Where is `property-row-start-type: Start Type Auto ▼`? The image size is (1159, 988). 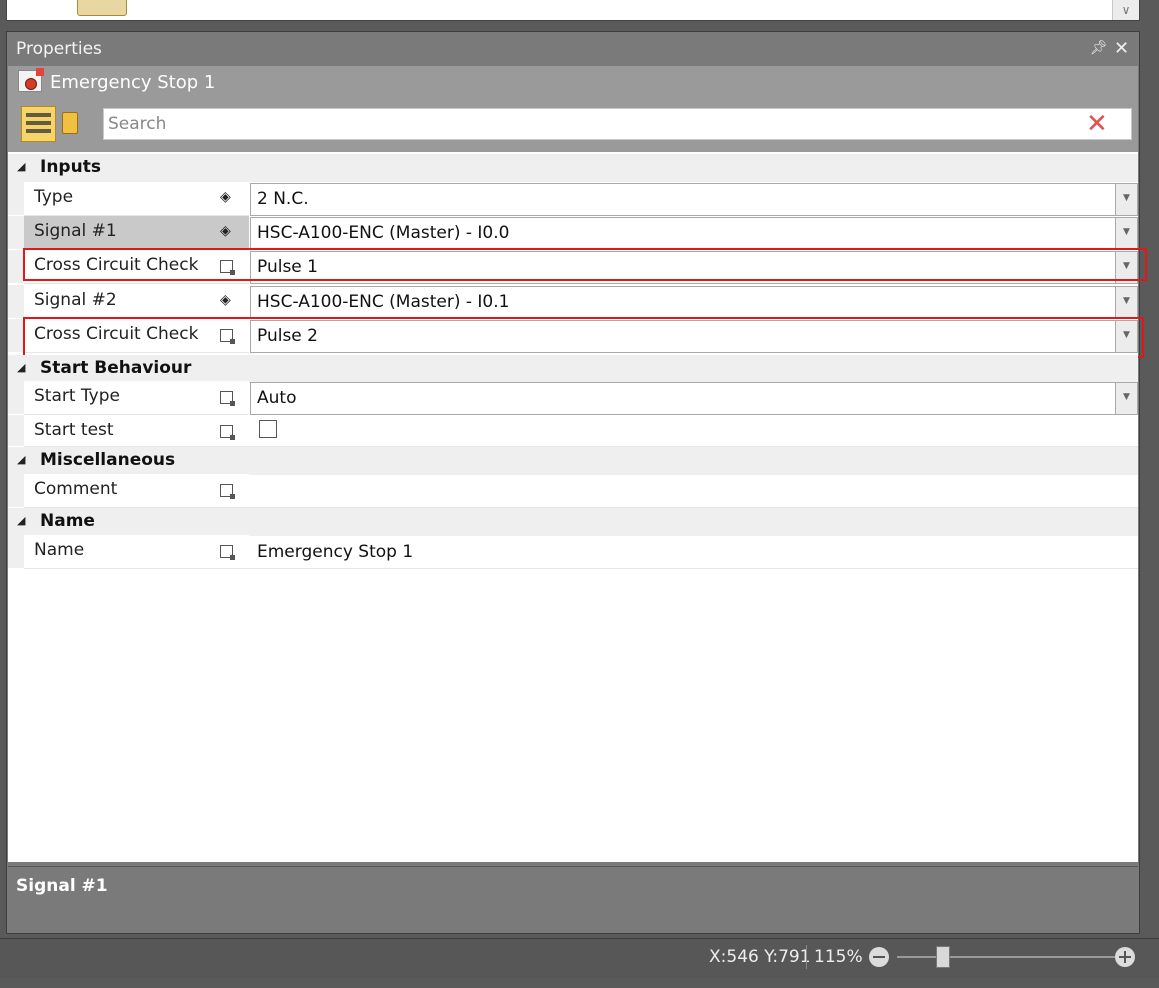 property-row-start-type: Start Type Auto ▼ is located at coordinates (573, 398).